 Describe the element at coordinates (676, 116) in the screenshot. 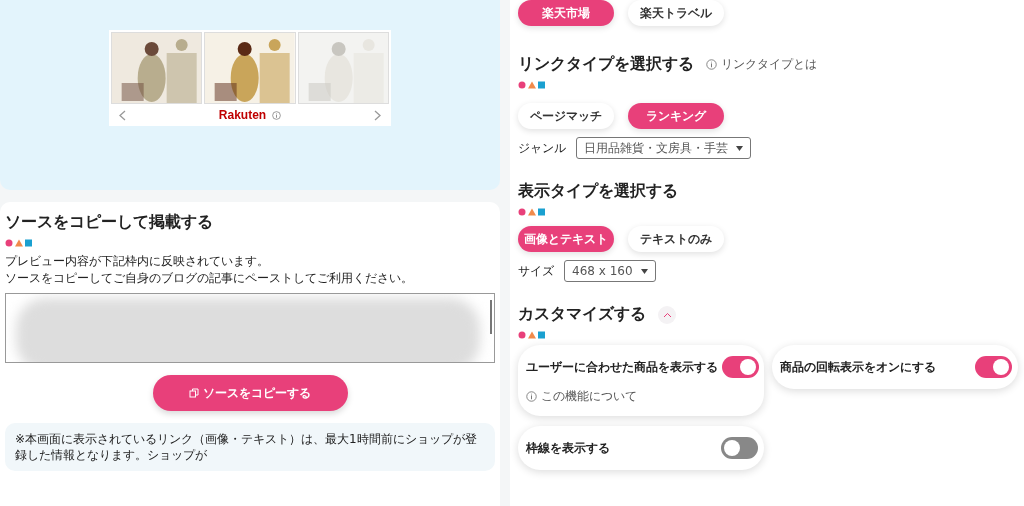

I see `option-button: ランキング` at that location.